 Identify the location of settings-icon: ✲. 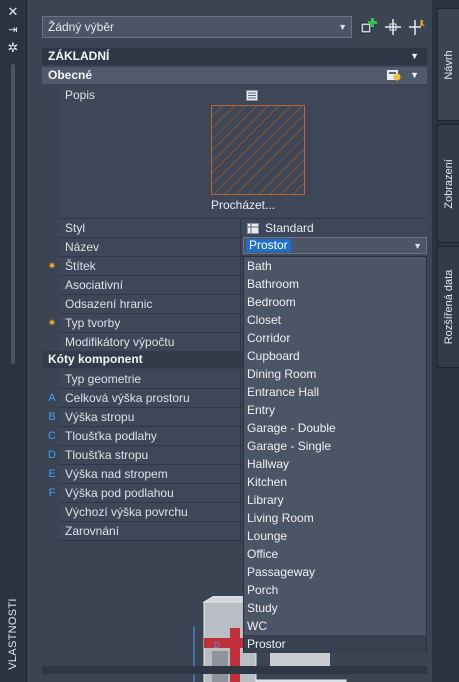
(13, 48).